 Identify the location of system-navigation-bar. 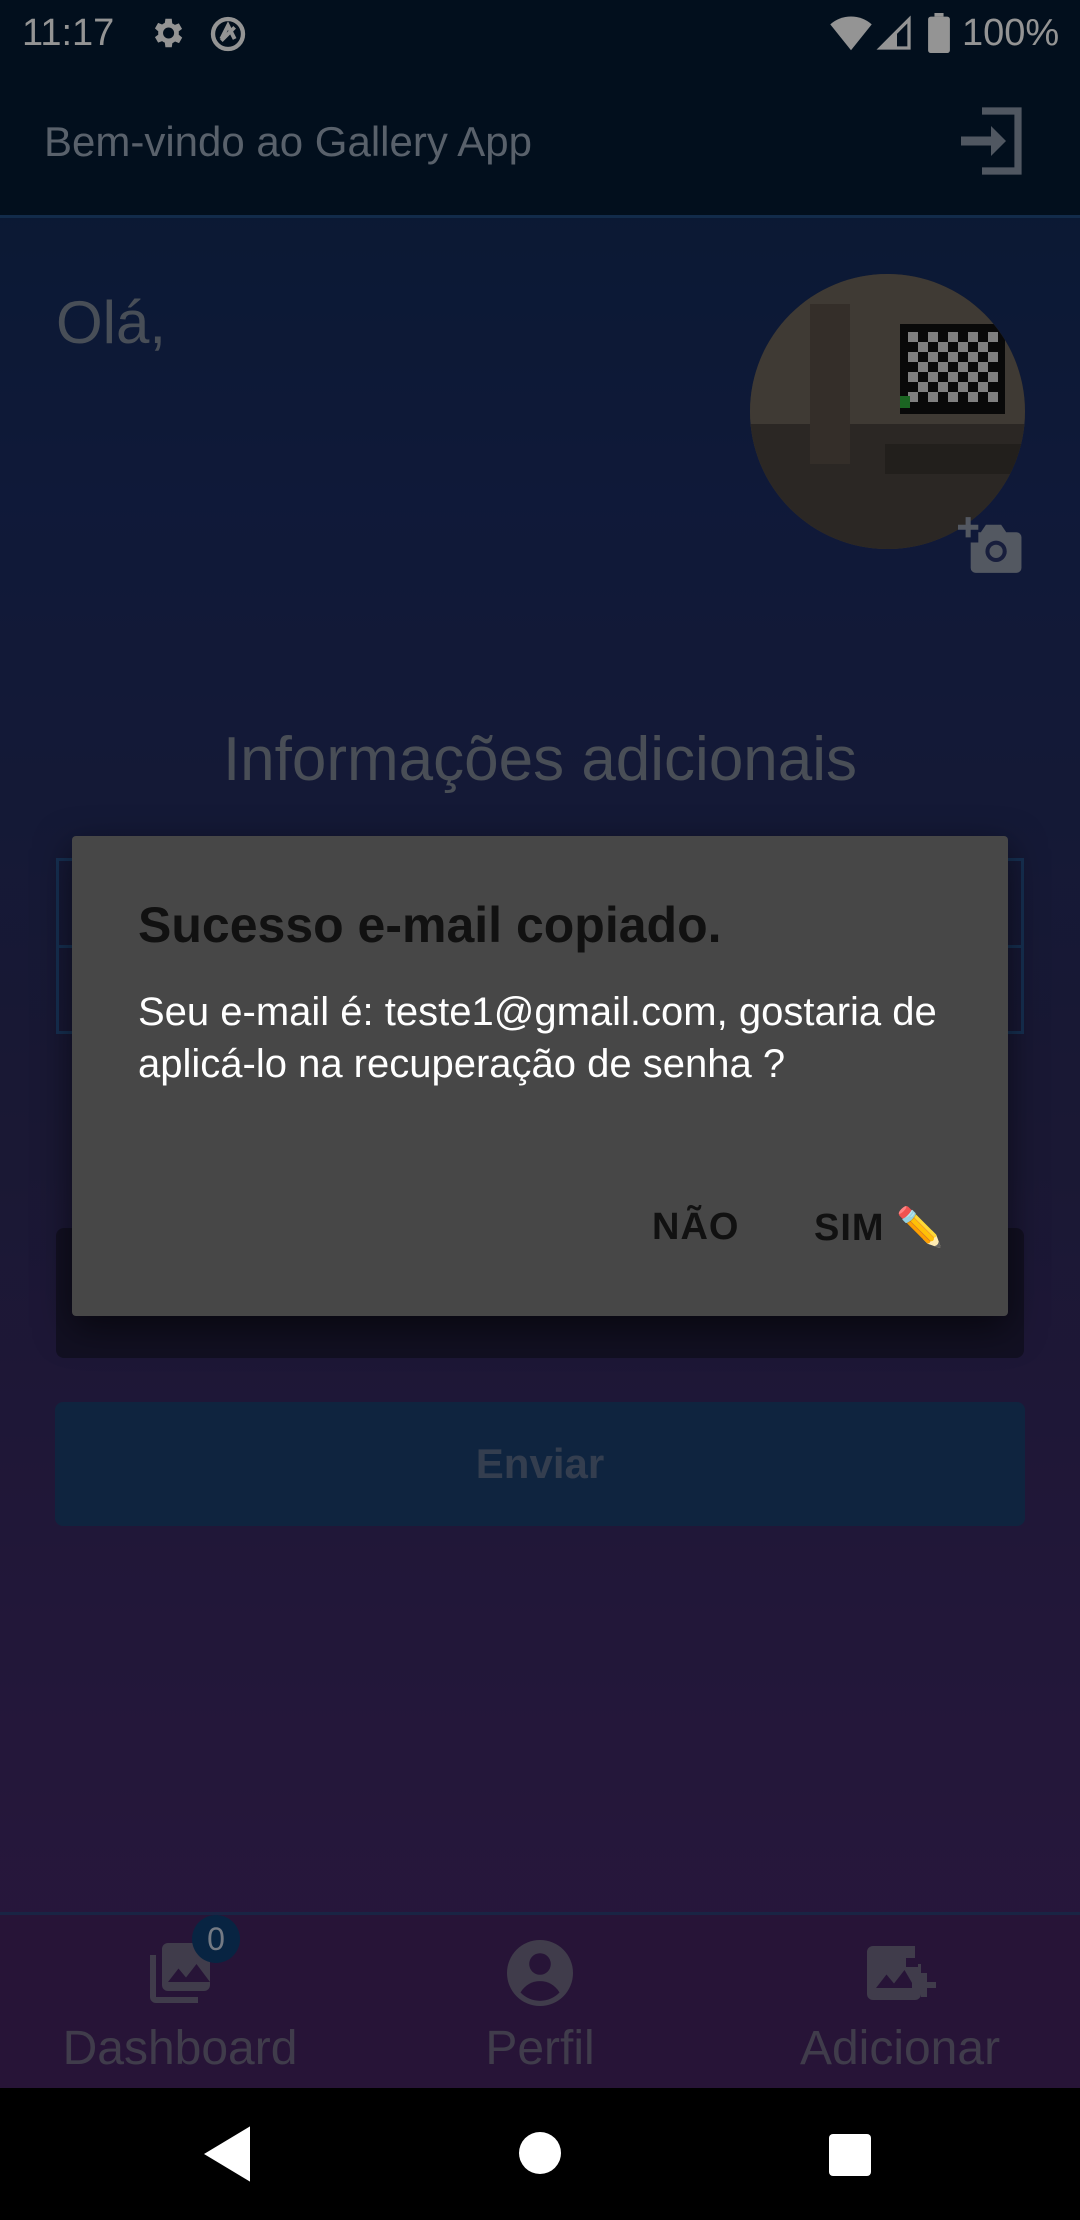
(540, 2154).